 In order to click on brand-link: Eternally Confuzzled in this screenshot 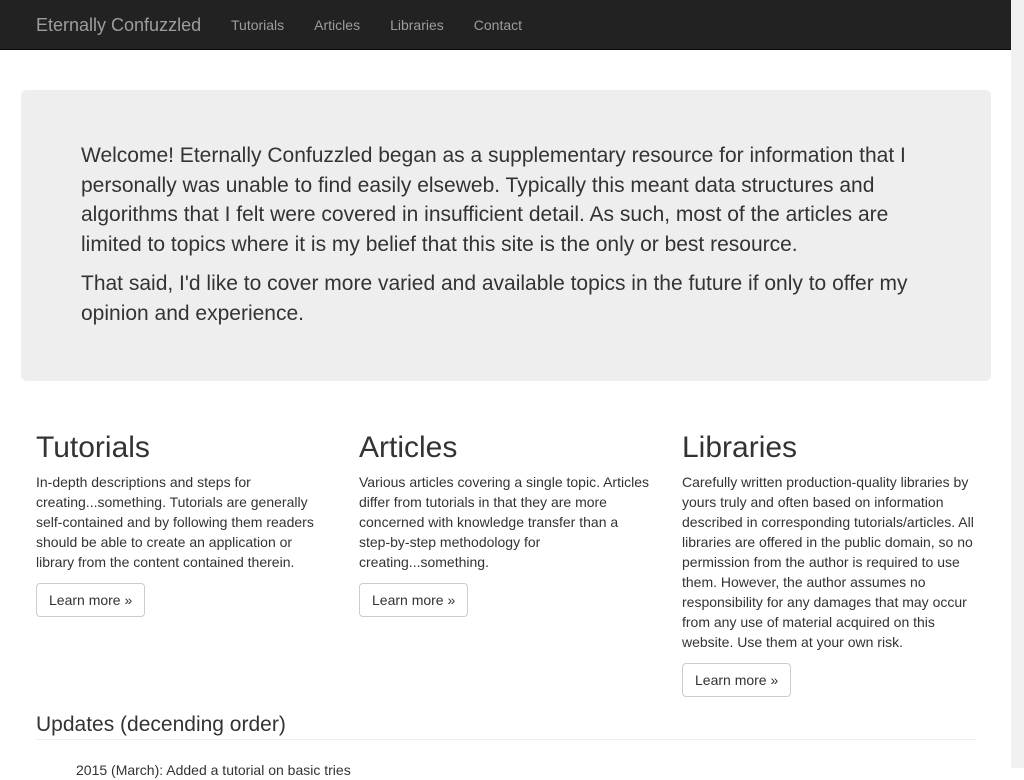, I will do `click(118, 25)`.